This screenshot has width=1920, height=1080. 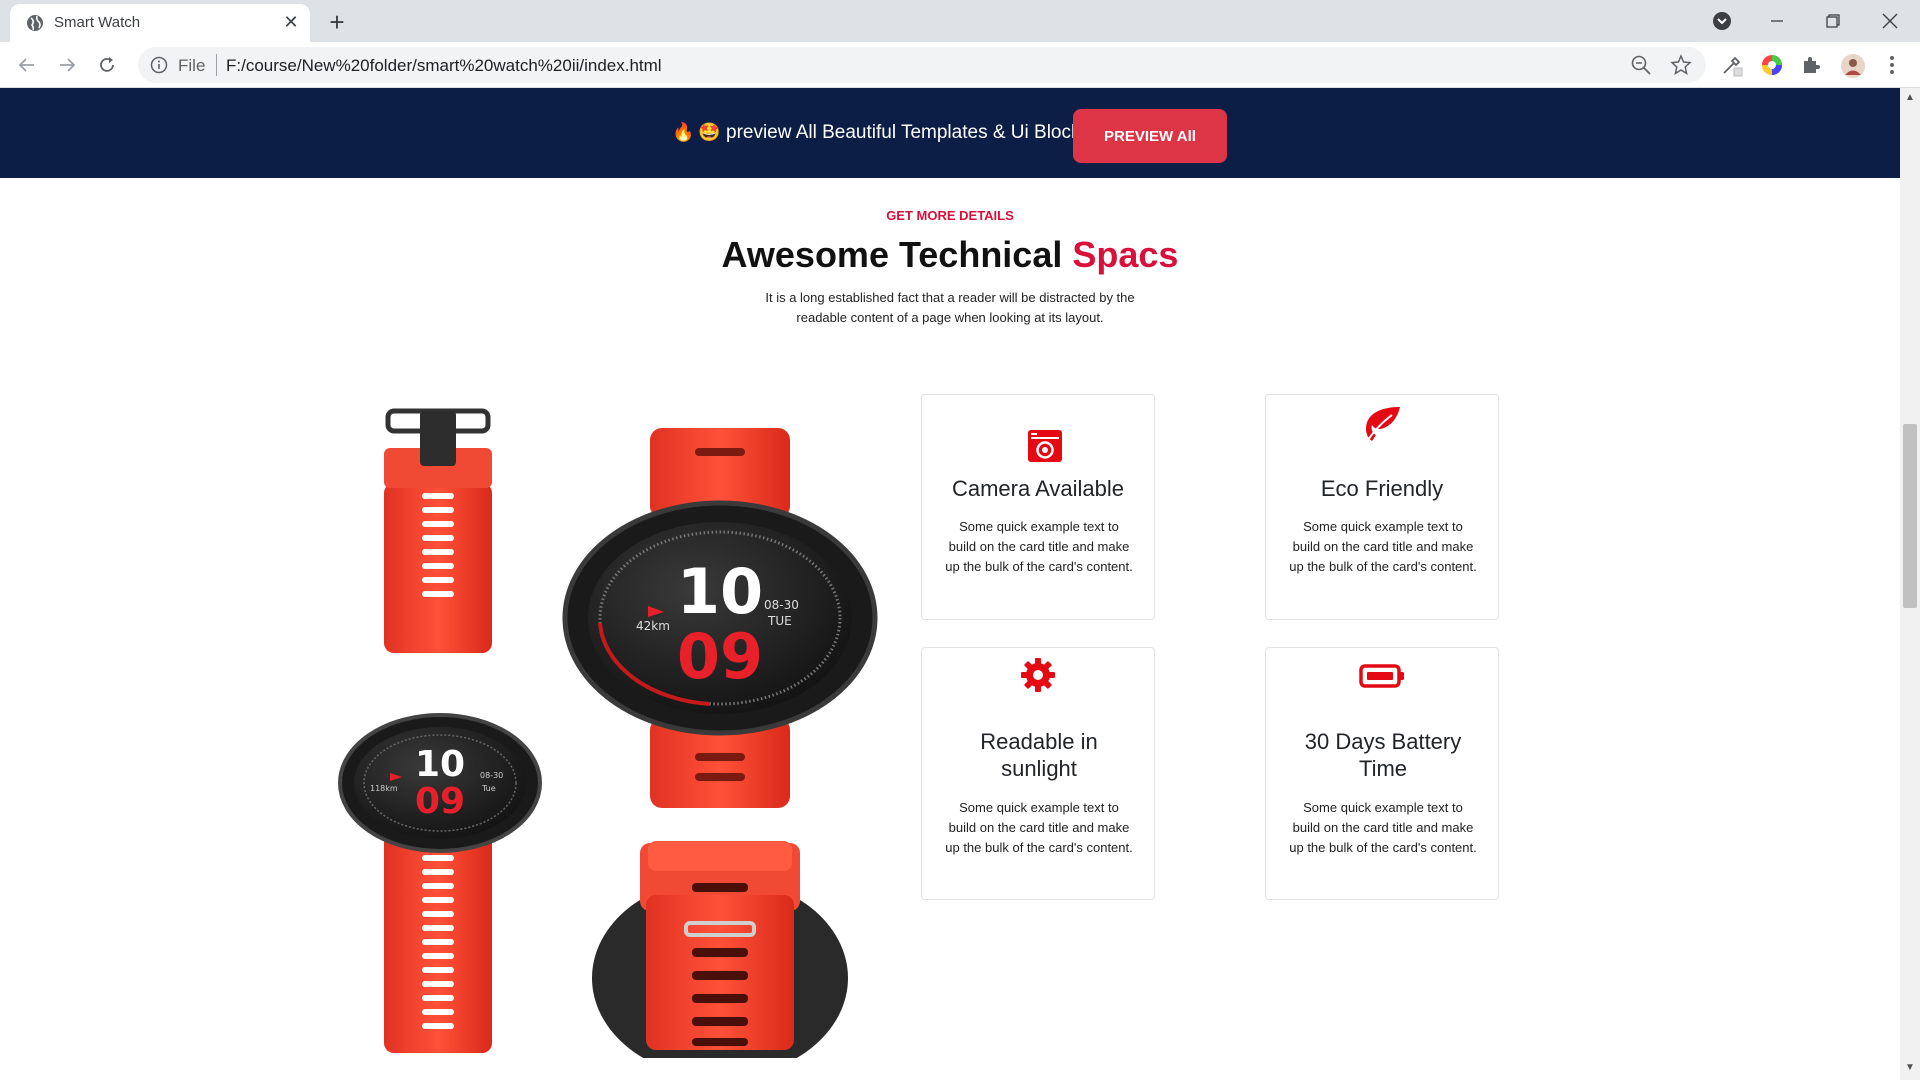 I want to click on puzzle-extensions-icon, so click(x=1812, y=65).